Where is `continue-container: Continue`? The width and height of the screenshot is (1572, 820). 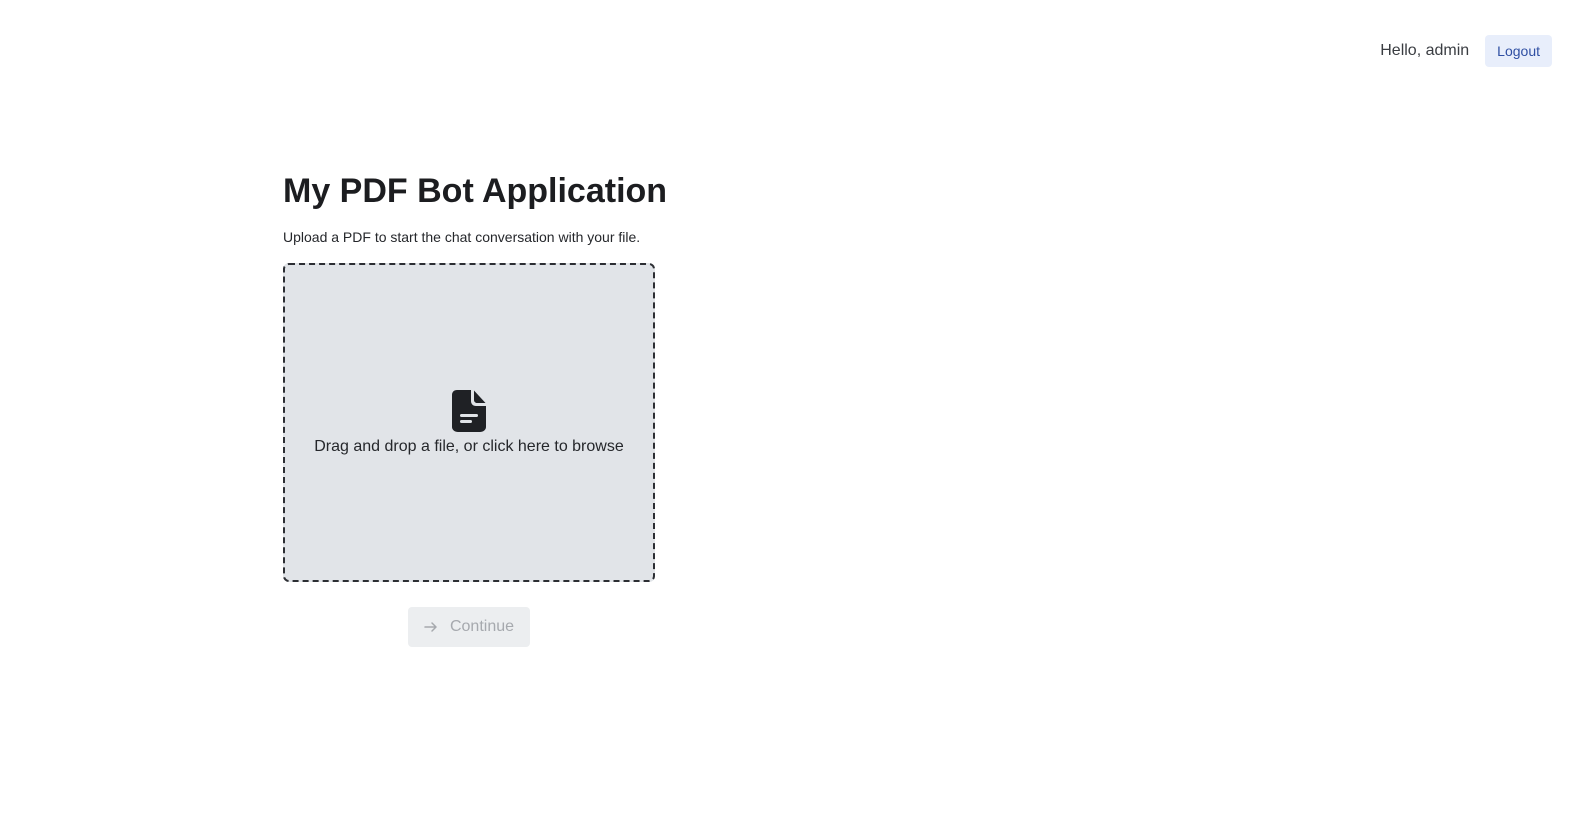 continue-container: Continue is located at coordinates (469, 627).